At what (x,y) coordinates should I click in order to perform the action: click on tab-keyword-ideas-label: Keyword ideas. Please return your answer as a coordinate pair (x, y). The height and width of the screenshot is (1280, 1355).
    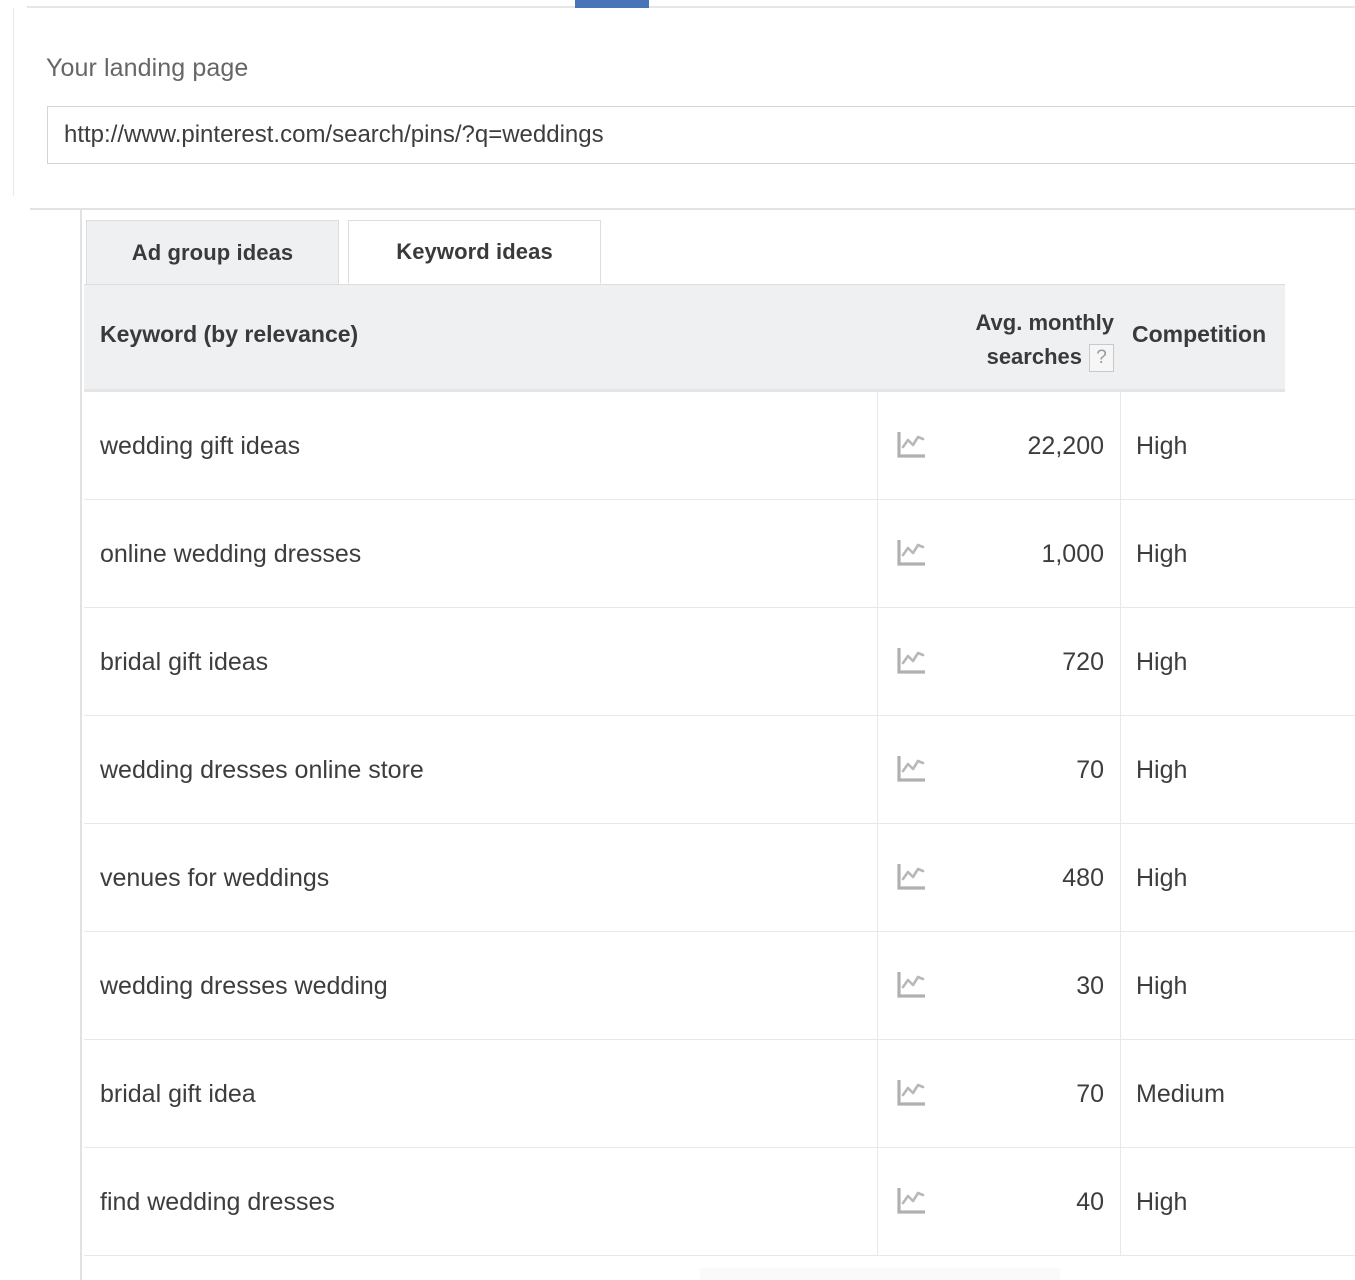
    Looking at the image, I should click on (474, 251).